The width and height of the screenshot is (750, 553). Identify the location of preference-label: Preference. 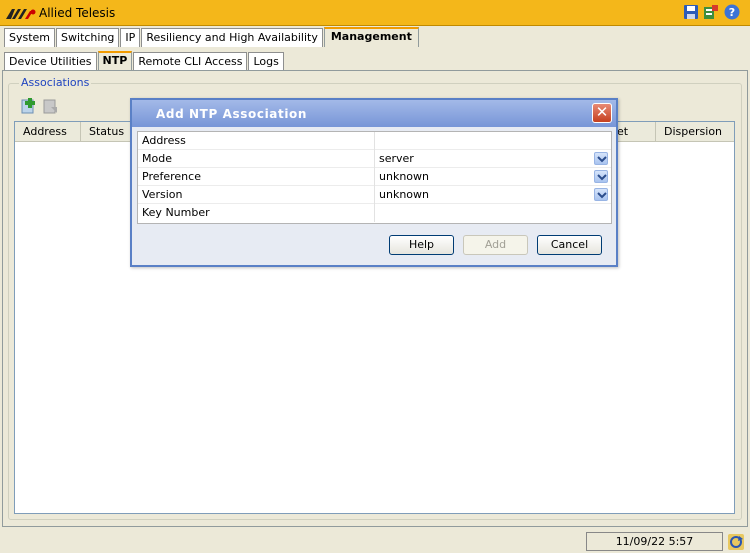
(256, 177).